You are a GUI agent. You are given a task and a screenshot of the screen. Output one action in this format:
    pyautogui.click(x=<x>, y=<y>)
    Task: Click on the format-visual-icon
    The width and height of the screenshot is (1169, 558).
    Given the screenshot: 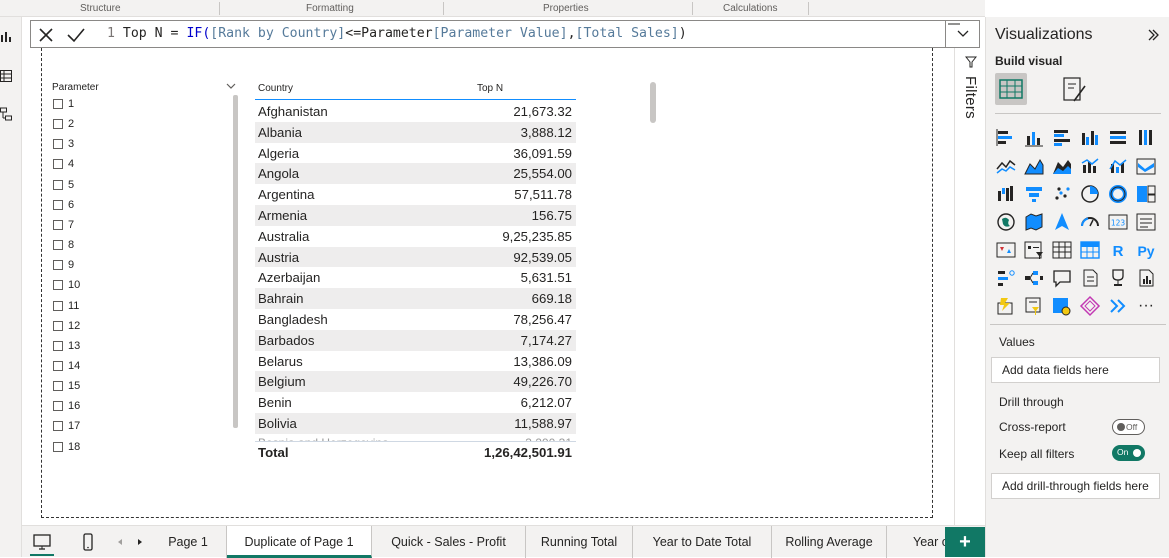 What is the action you would take?
    pyautogui.click(x=1074, y=90)
    